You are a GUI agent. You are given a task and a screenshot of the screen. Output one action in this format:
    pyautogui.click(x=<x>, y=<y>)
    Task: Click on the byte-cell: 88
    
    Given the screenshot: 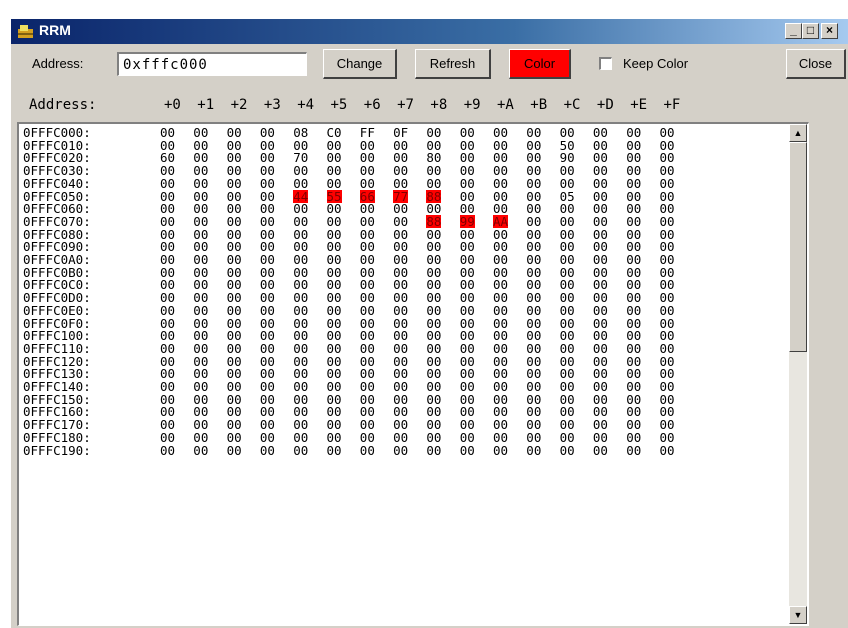 What is the action you would take?
    pyautogui.click(x=434, y=221)
    